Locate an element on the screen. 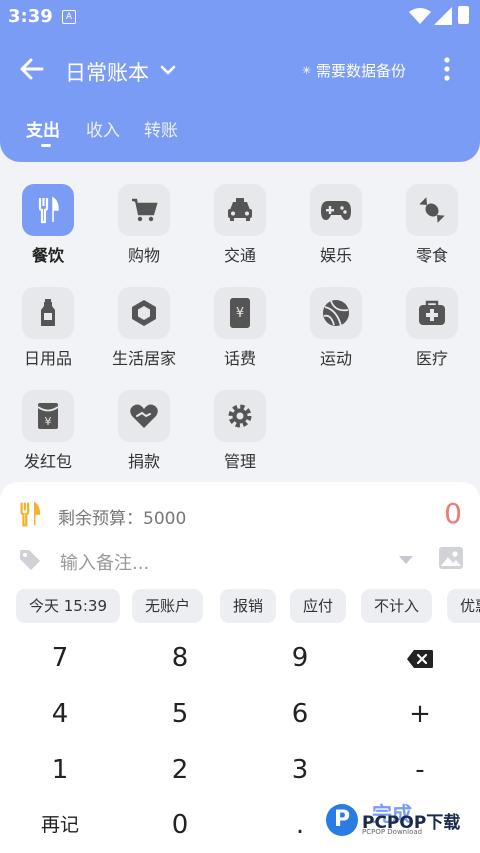 Image resolution: width=480 pixels, height=853 pixels. chip-account: 无账户 is located at coordinates (168, 606).